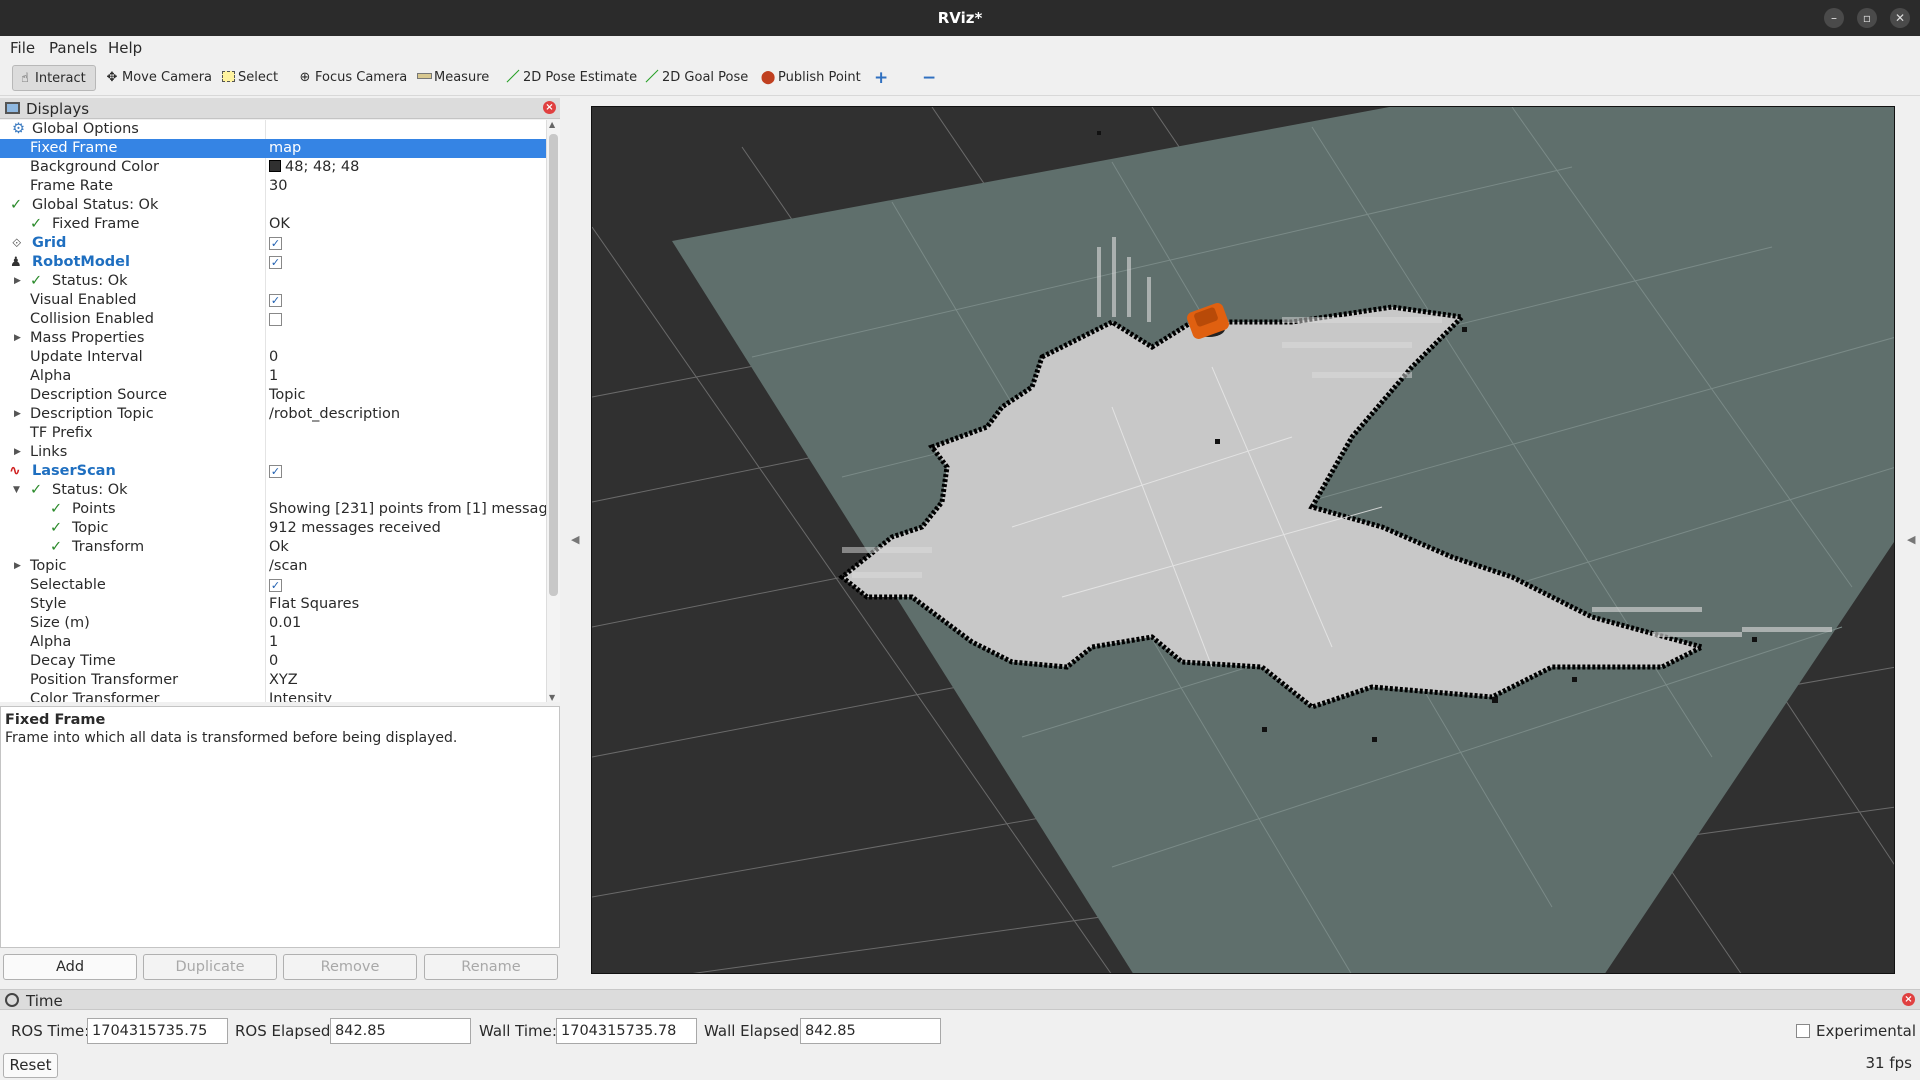 The image size is (1920, 1080). What do you see at coordinates (275, 300) in the screenshot?
I see `visual-enabled-checkbox: ✓` at bounding box center [275, 300].